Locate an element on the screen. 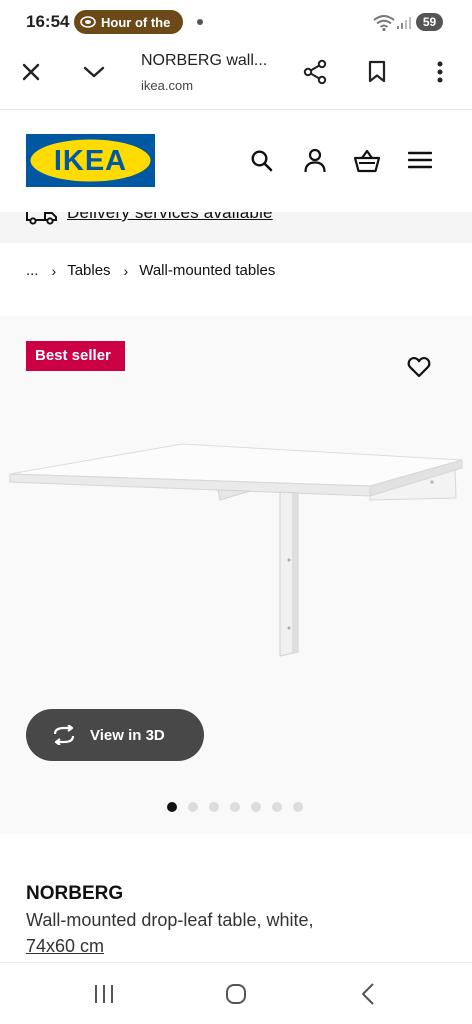 This screenshot has width=472, height=1024. truck-icon is located at coordinates (41, 218).